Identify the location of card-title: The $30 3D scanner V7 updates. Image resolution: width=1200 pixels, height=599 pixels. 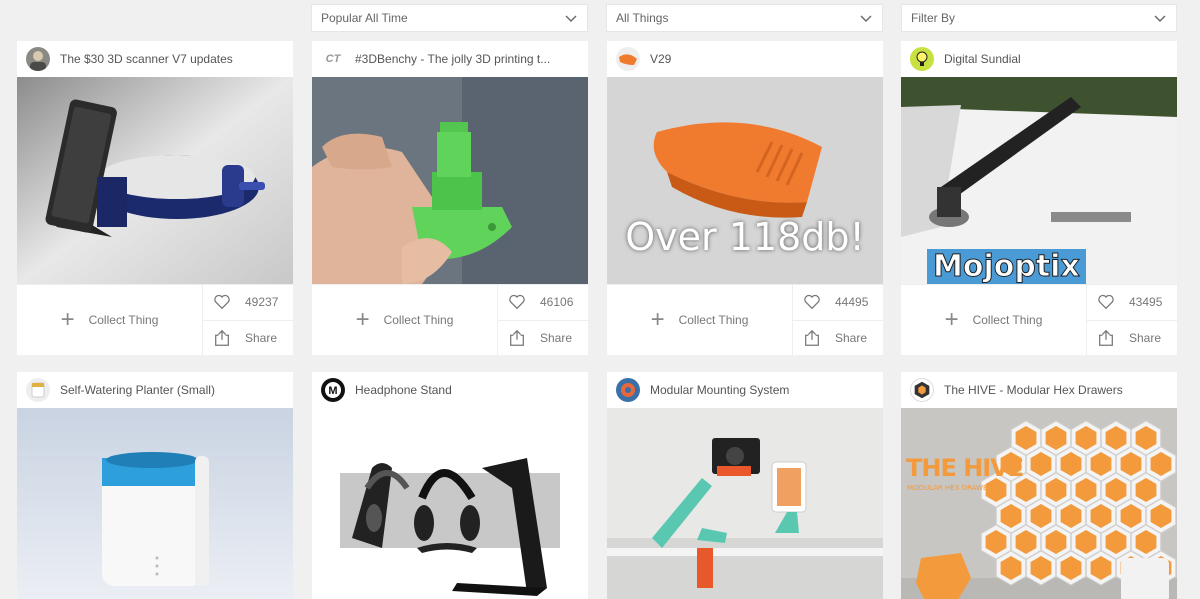
(146, 59).